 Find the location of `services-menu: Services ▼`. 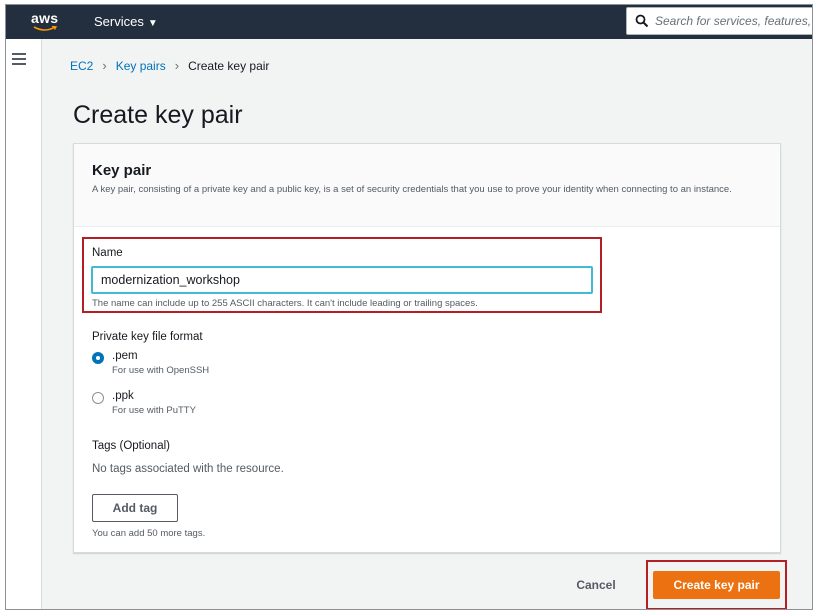

services-menu: Services ▼ is located at coordinates (126, 21).